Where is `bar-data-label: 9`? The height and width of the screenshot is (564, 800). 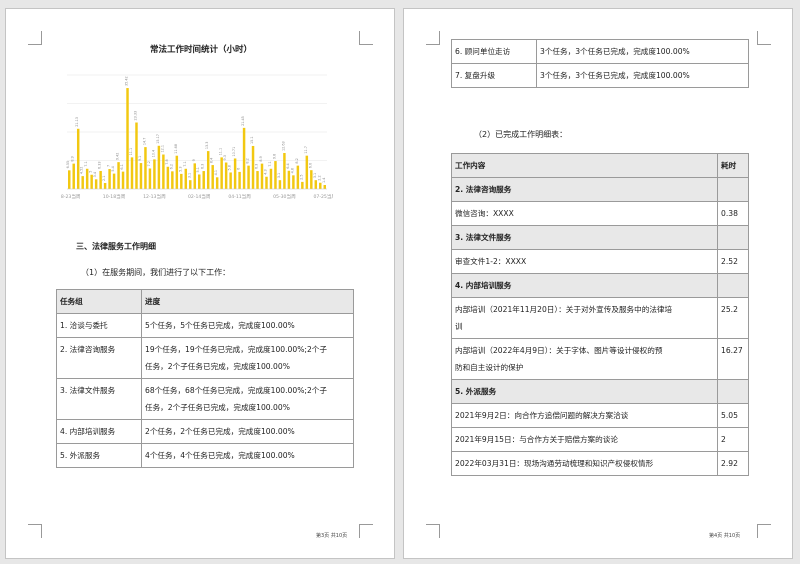
bar-data-label: 9 is located at coordinates (194, 160).